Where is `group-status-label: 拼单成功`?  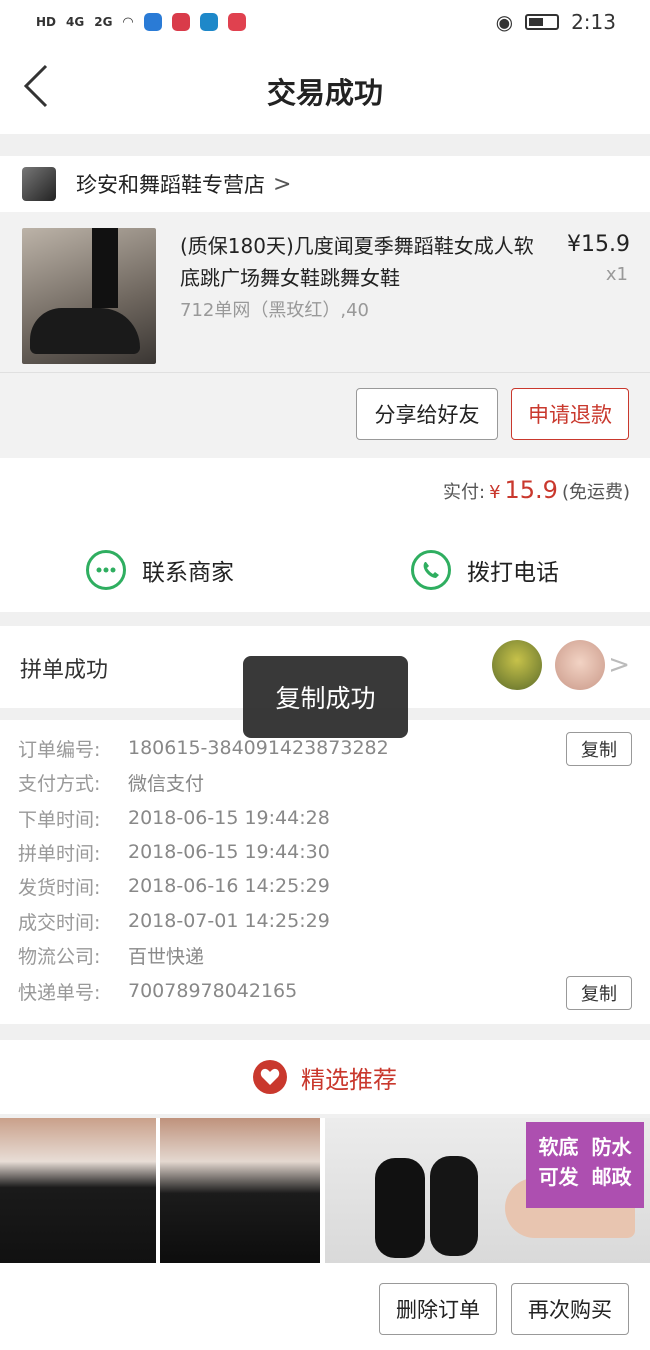
group-status-label: 拼单成功 is located at coordinates (64, 670).